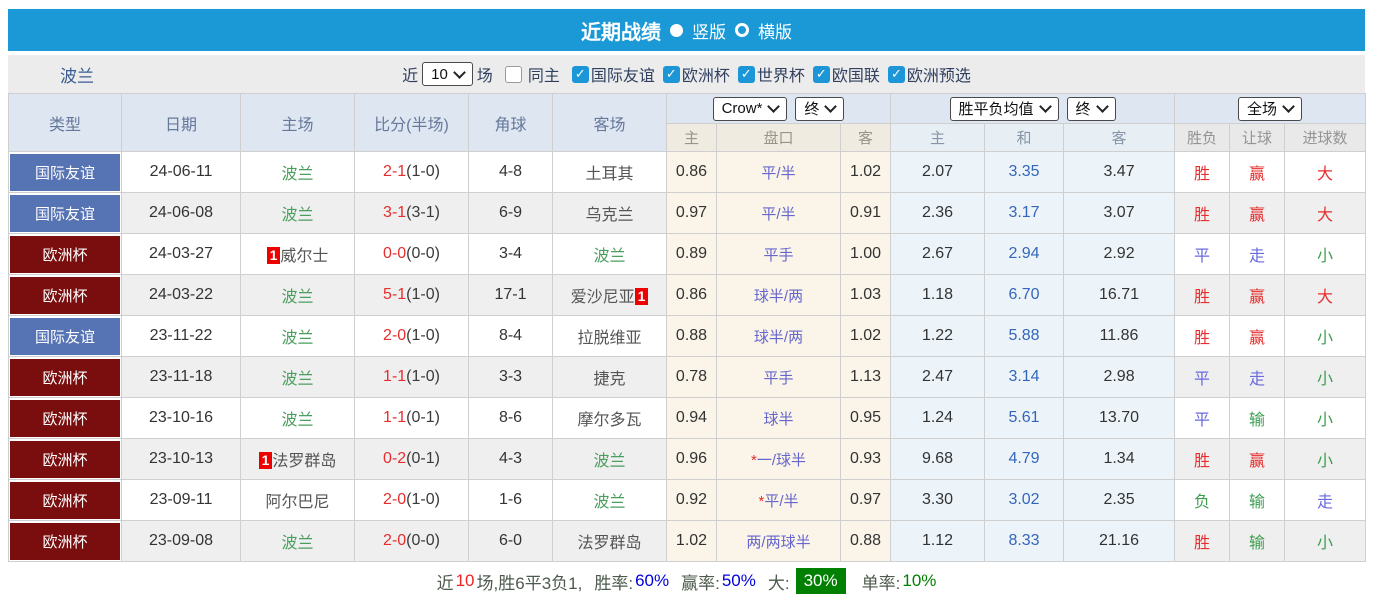 Image resolution: width=1373 pixels, height=600 pixels. Describe the element at coordinates (609, 215) in the screenshot. I see `team-name: 乌克兰` at that location.